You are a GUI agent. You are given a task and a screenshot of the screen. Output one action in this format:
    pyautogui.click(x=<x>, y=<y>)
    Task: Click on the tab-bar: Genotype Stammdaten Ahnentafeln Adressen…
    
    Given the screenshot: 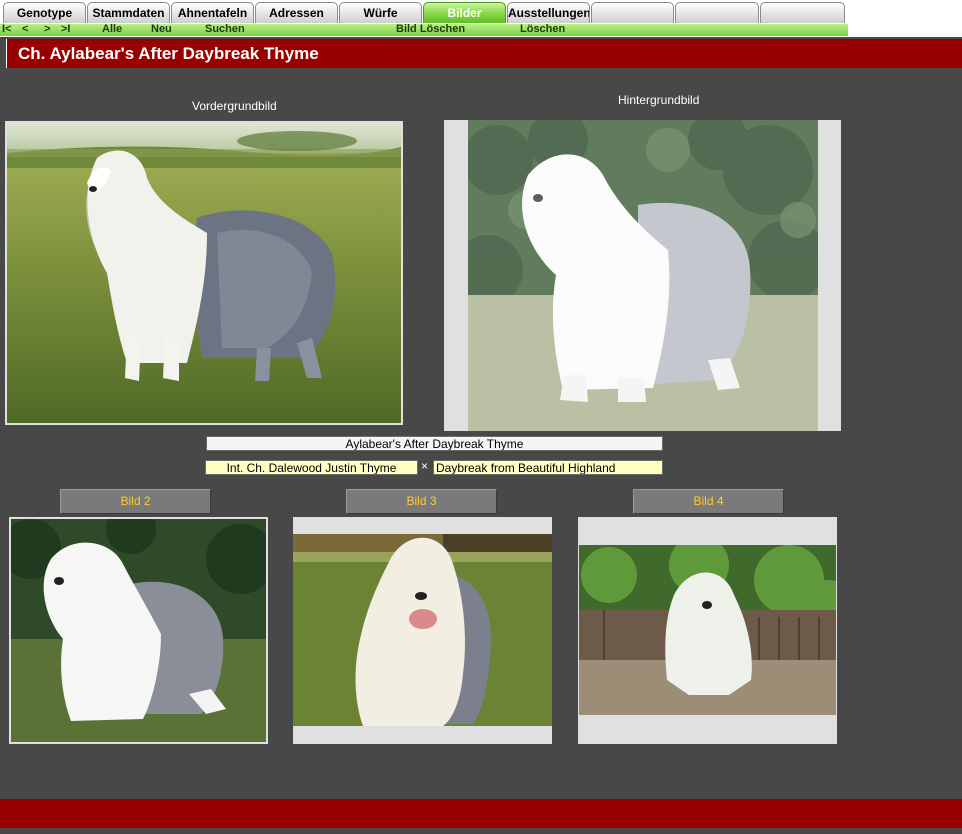 What is the action you would take?
    pyautogui.click(x=481, y=12)
    